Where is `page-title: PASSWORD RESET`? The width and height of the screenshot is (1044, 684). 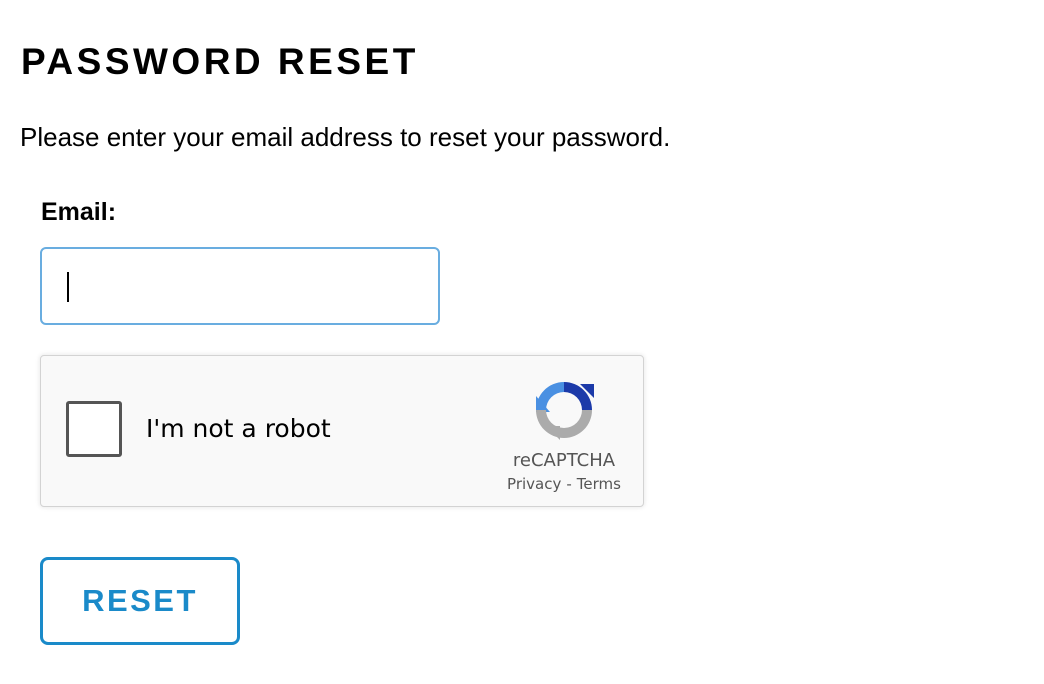 page-title: PASSWORD RESET is located at coordinates (220, 61).